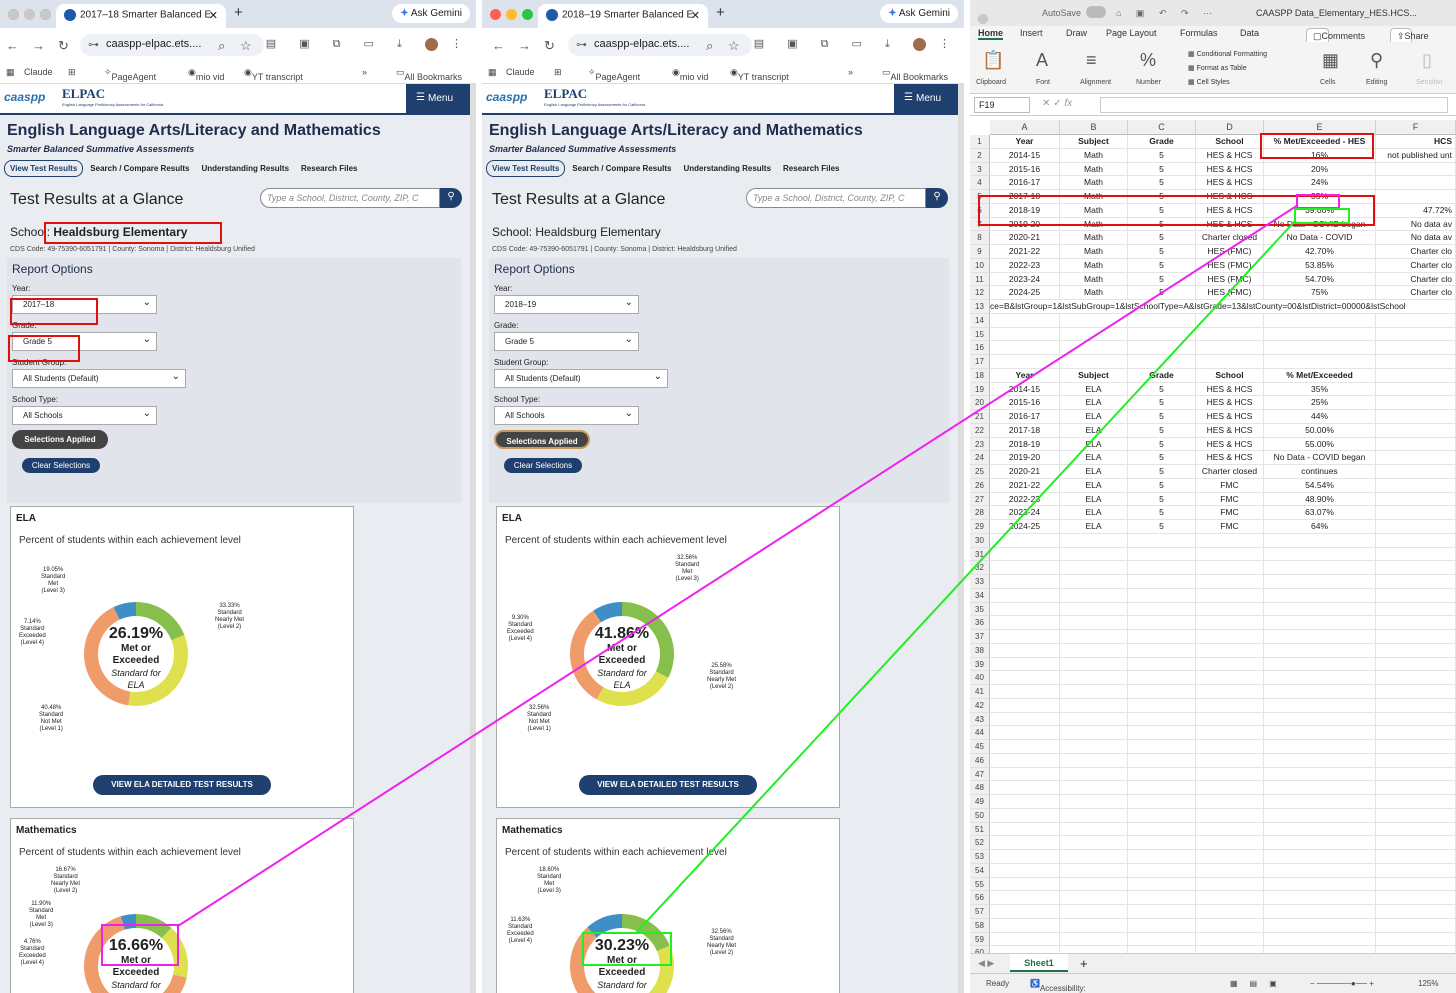  Describe the element at coordinates (980, 912) in the screenshot. I see `row-header: 57` at that location.